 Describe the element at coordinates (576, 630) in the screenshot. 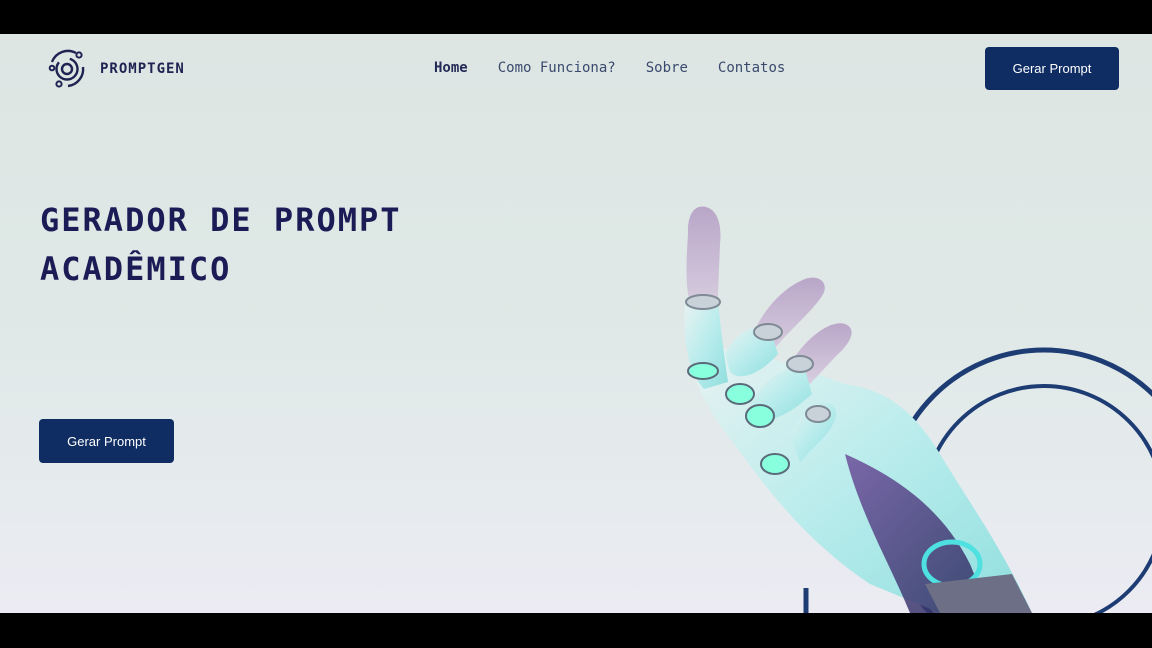

I see `letterbox-bottom` at that location.